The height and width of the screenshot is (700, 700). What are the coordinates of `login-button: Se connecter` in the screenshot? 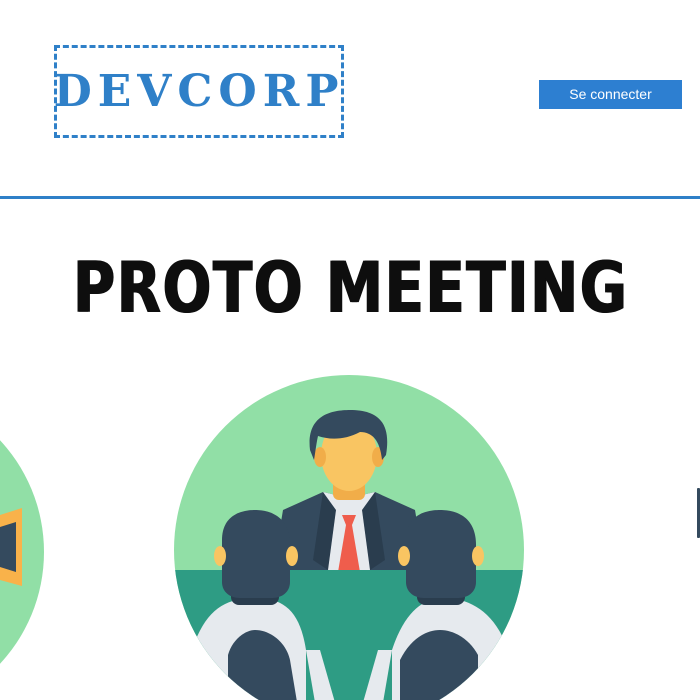 It's located at (610, 94).